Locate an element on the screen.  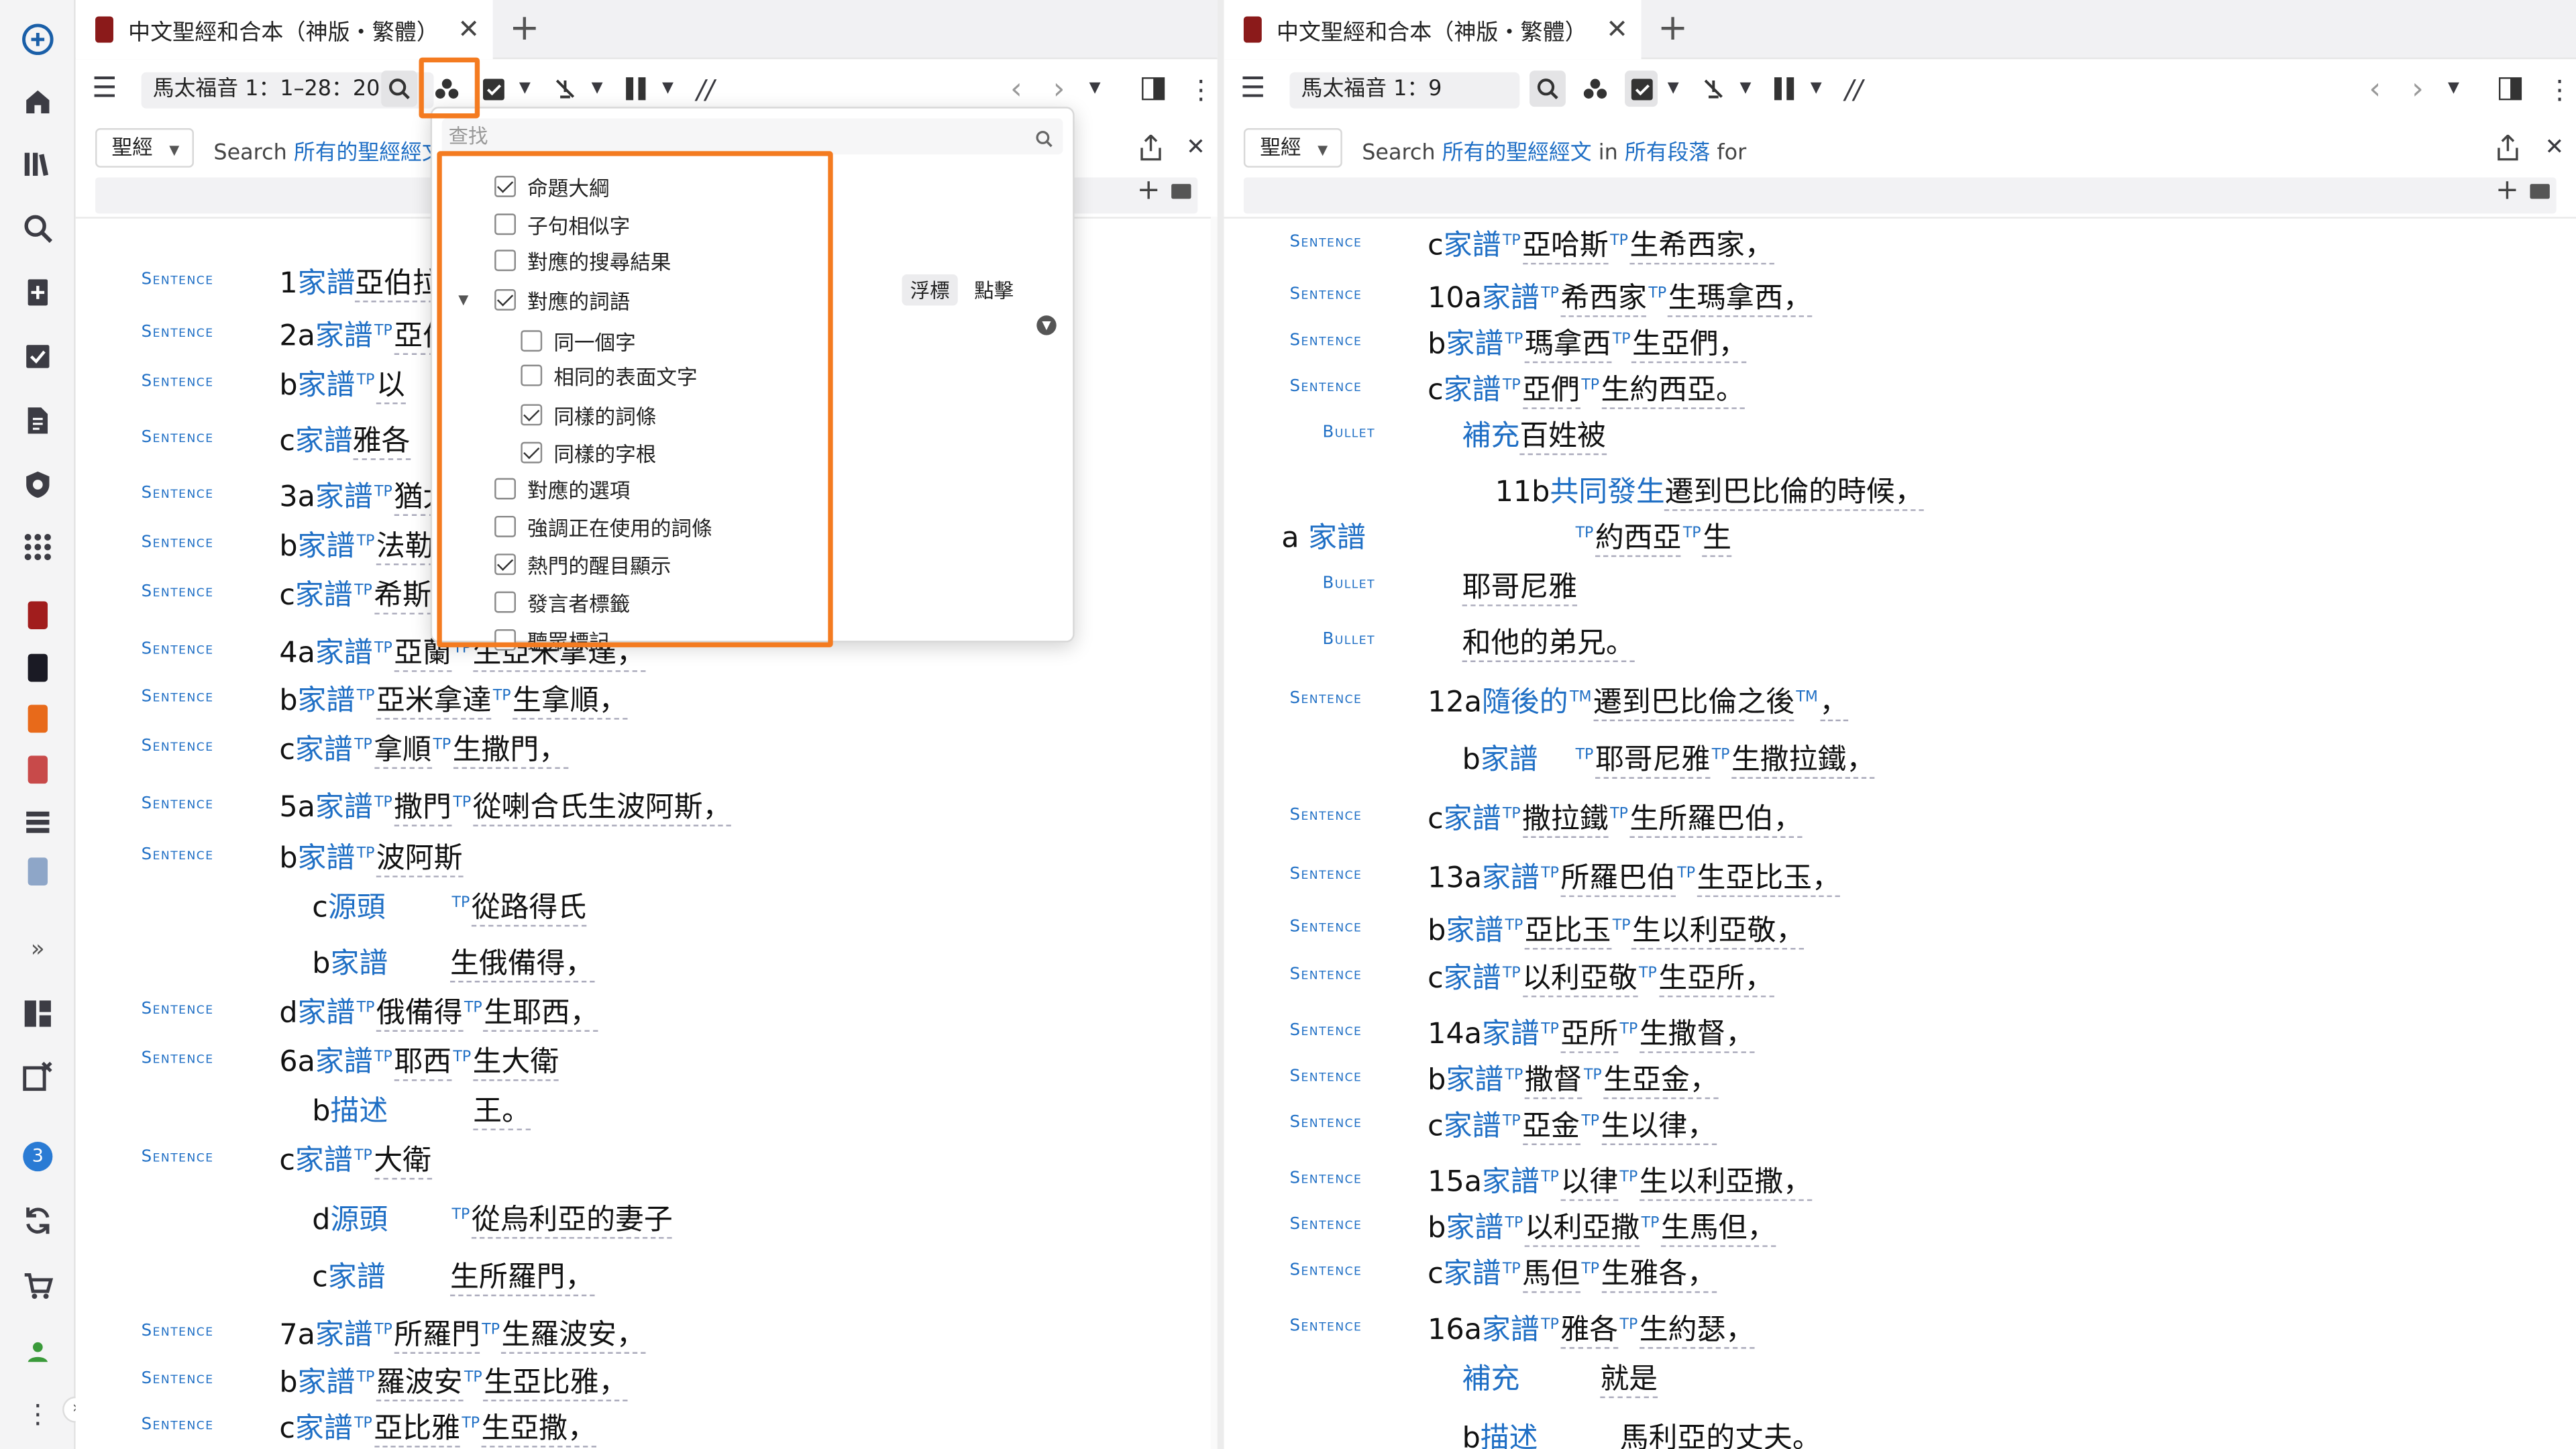
close-tab-icon: ✕ is located at coordinates (469, 29).